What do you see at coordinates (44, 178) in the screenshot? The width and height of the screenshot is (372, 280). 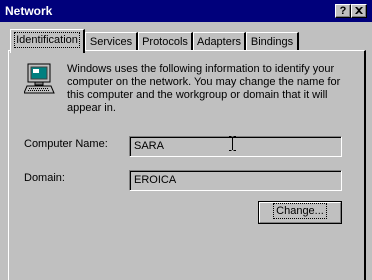 I see `domain-label: Domain:` at bounding box center [44, 178].